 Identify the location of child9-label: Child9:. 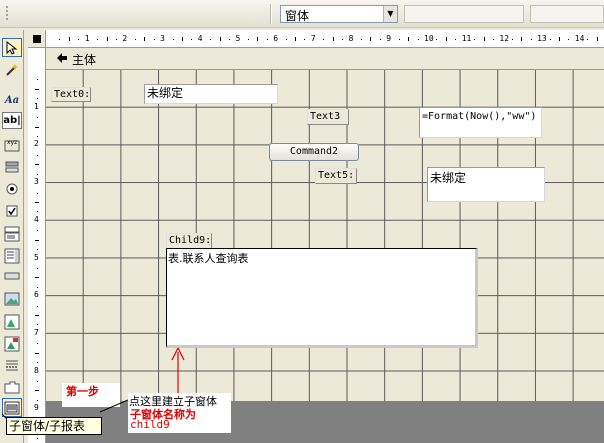
(189, 241).